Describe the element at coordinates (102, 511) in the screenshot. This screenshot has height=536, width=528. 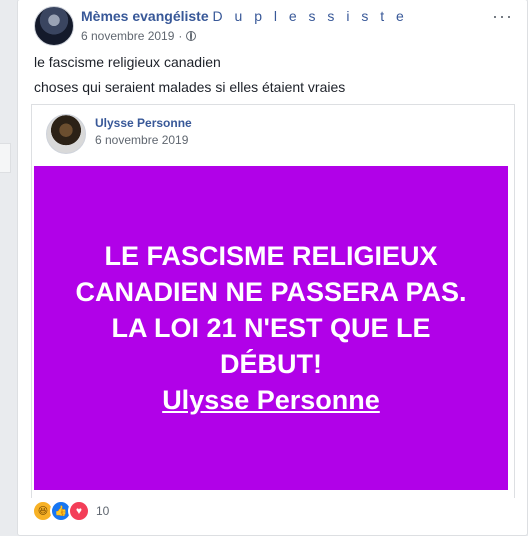
I see `reaction-count: 10` at that location.